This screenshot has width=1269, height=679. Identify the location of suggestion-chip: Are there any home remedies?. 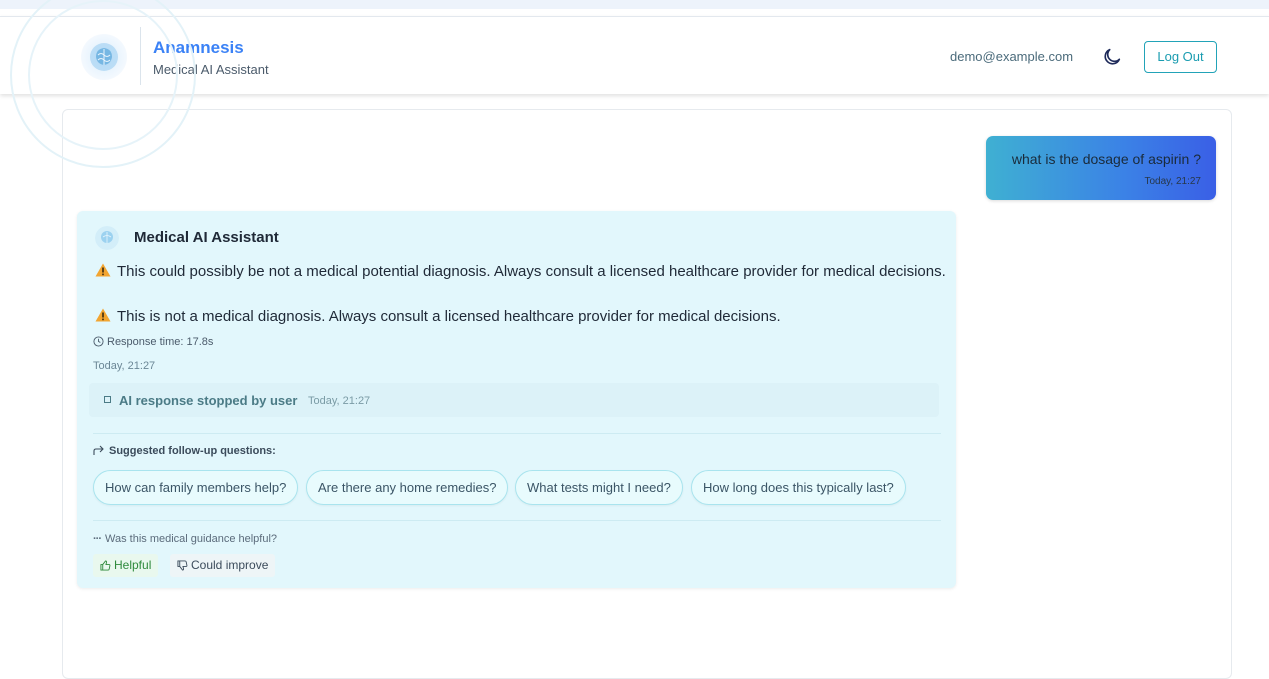
(407, 487).